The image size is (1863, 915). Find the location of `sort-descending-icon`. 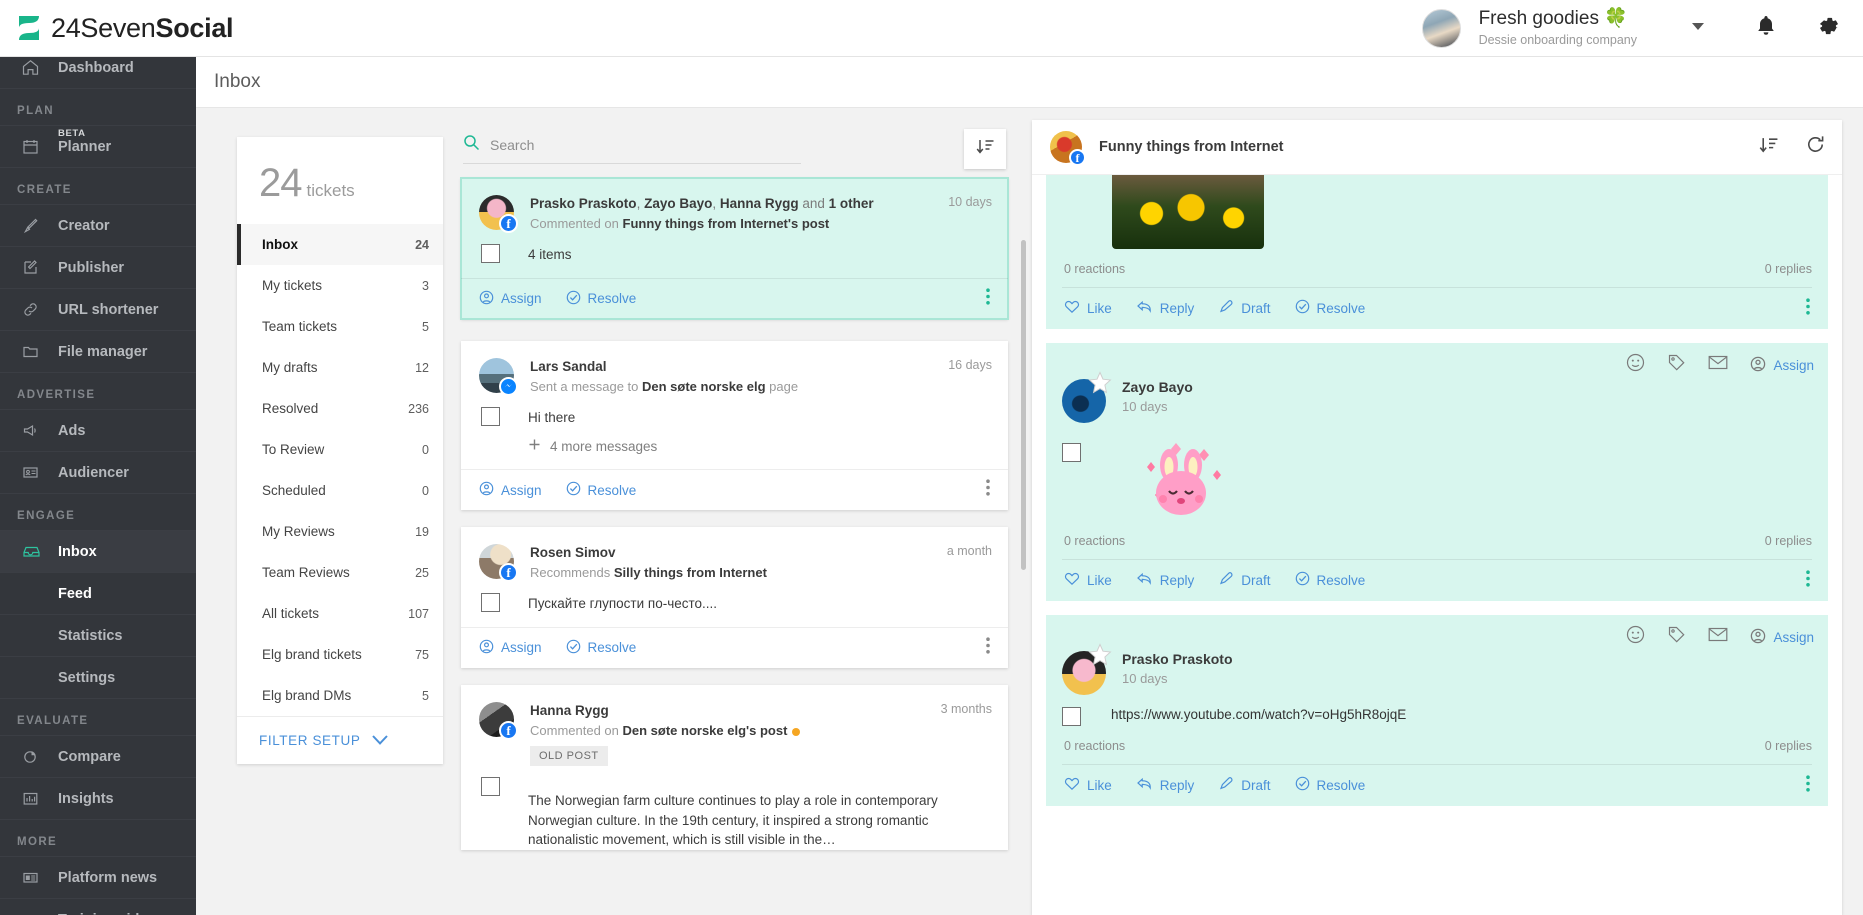

sort-descending-icon is located at coordinates (1769, 147).